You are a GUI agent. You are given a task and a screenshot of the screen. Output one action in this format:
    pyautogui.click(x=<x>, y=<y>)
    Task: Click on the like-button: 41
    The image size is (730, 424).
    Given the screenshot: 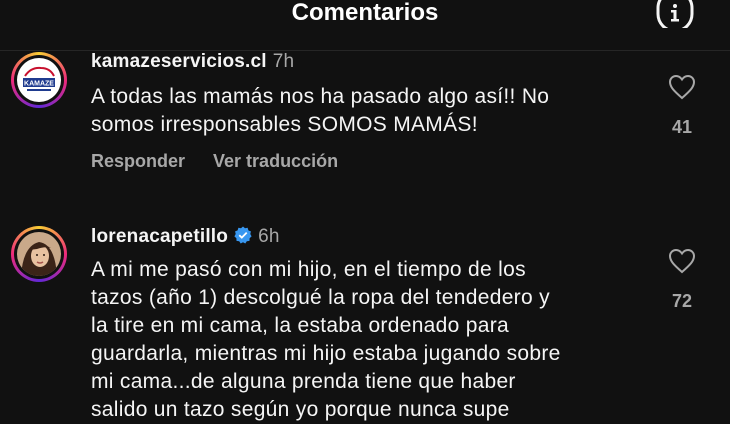 What is the action you would take?
    pyautogui.click(x=682, y=106)
    